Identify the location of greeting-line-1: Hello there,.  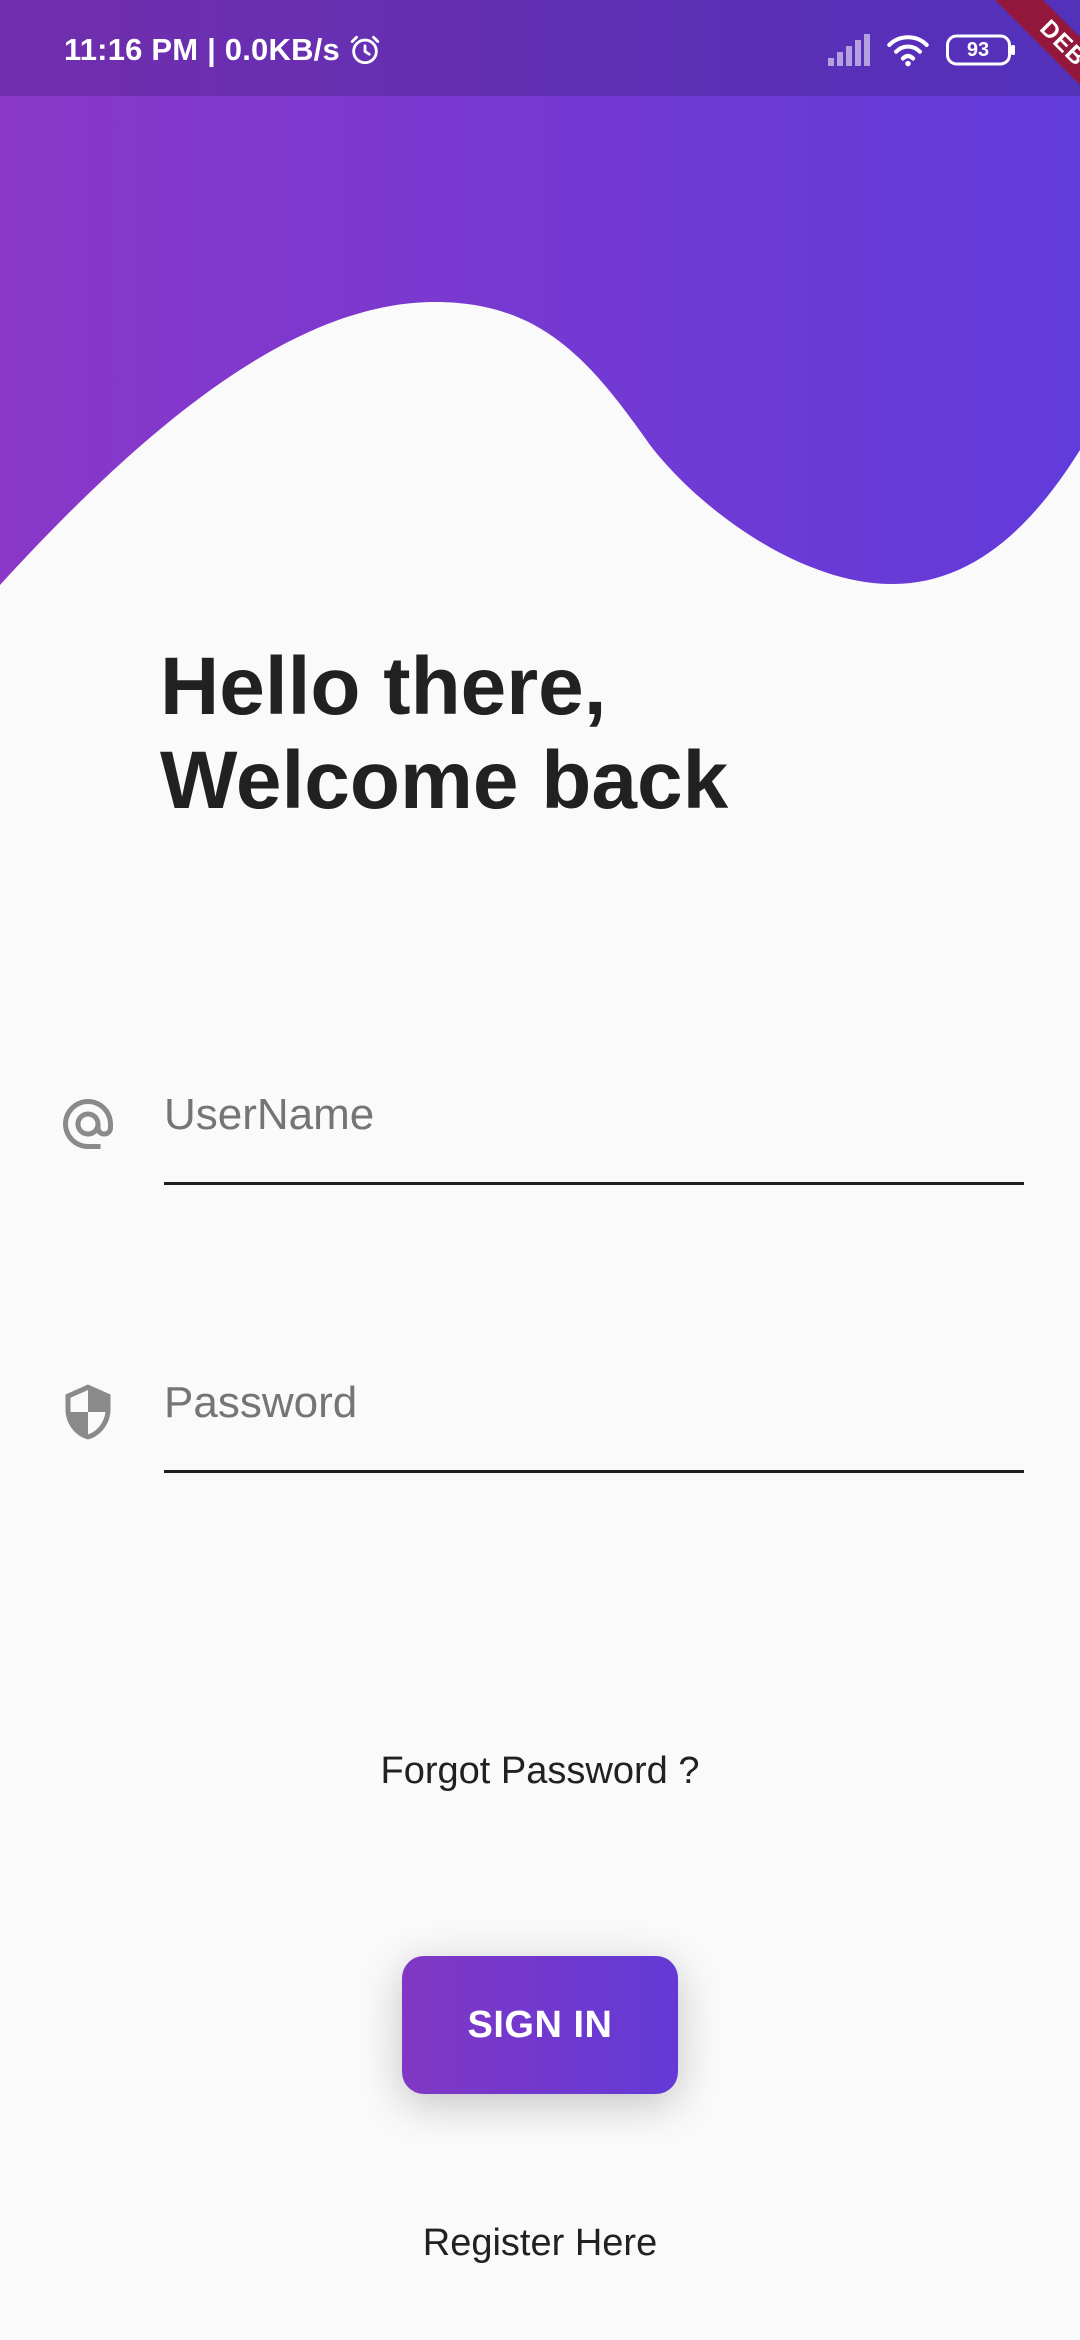
(383, 686).